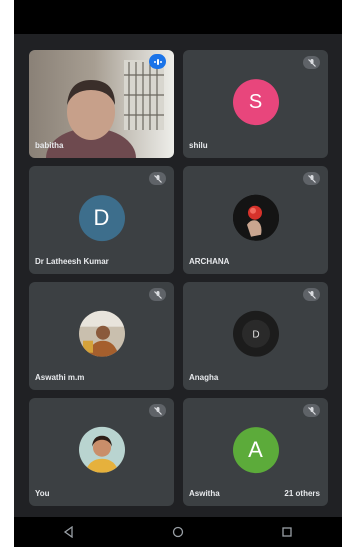 Image resolution: width=355 pixels, height=547 pixels. I want to click on participant-name: Anagha, so click(204, 377).